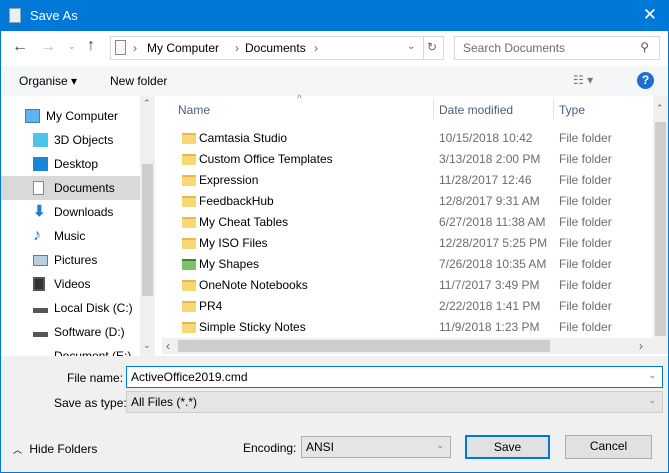  I want to click on hide-folders-label: Hide Folders, so click(63, 449).